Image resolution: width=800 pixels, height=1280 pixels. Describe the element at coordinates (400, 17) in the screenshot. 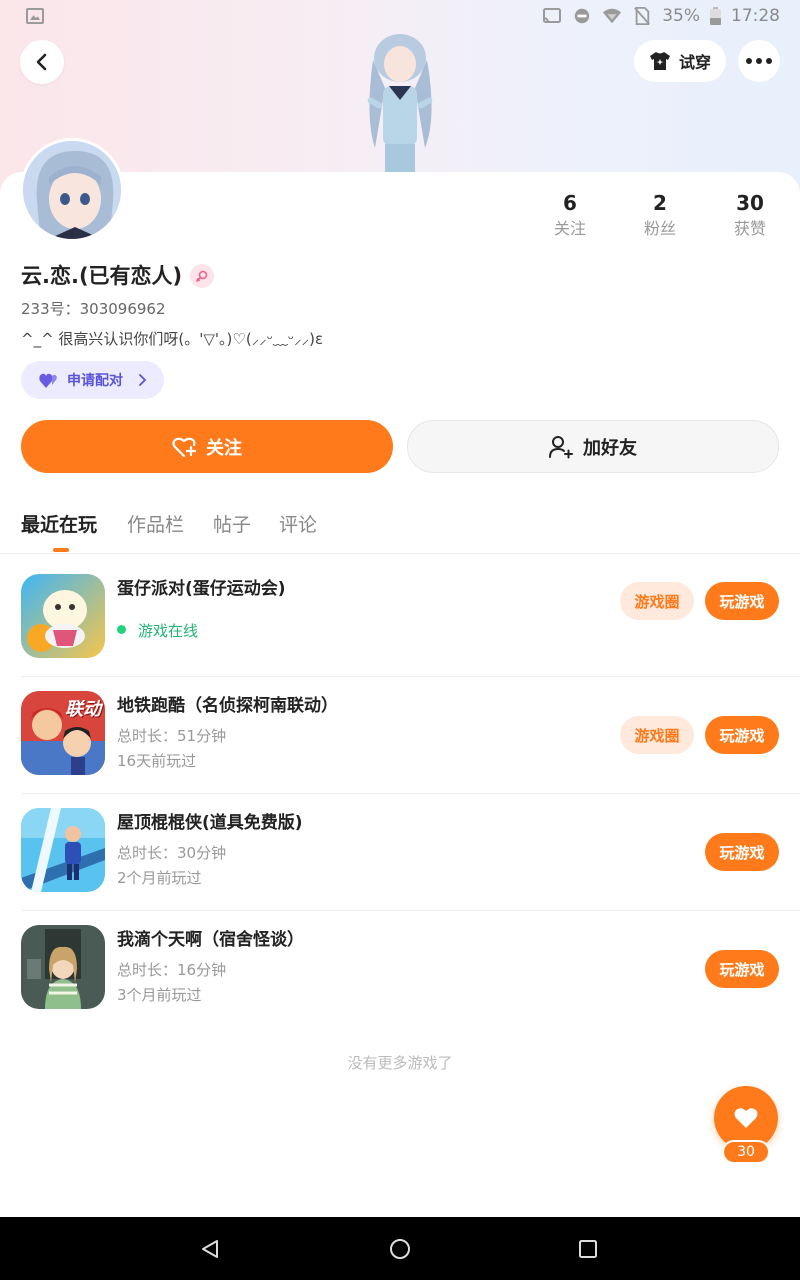

I see `status-bar: 35% 17:28` at that location.